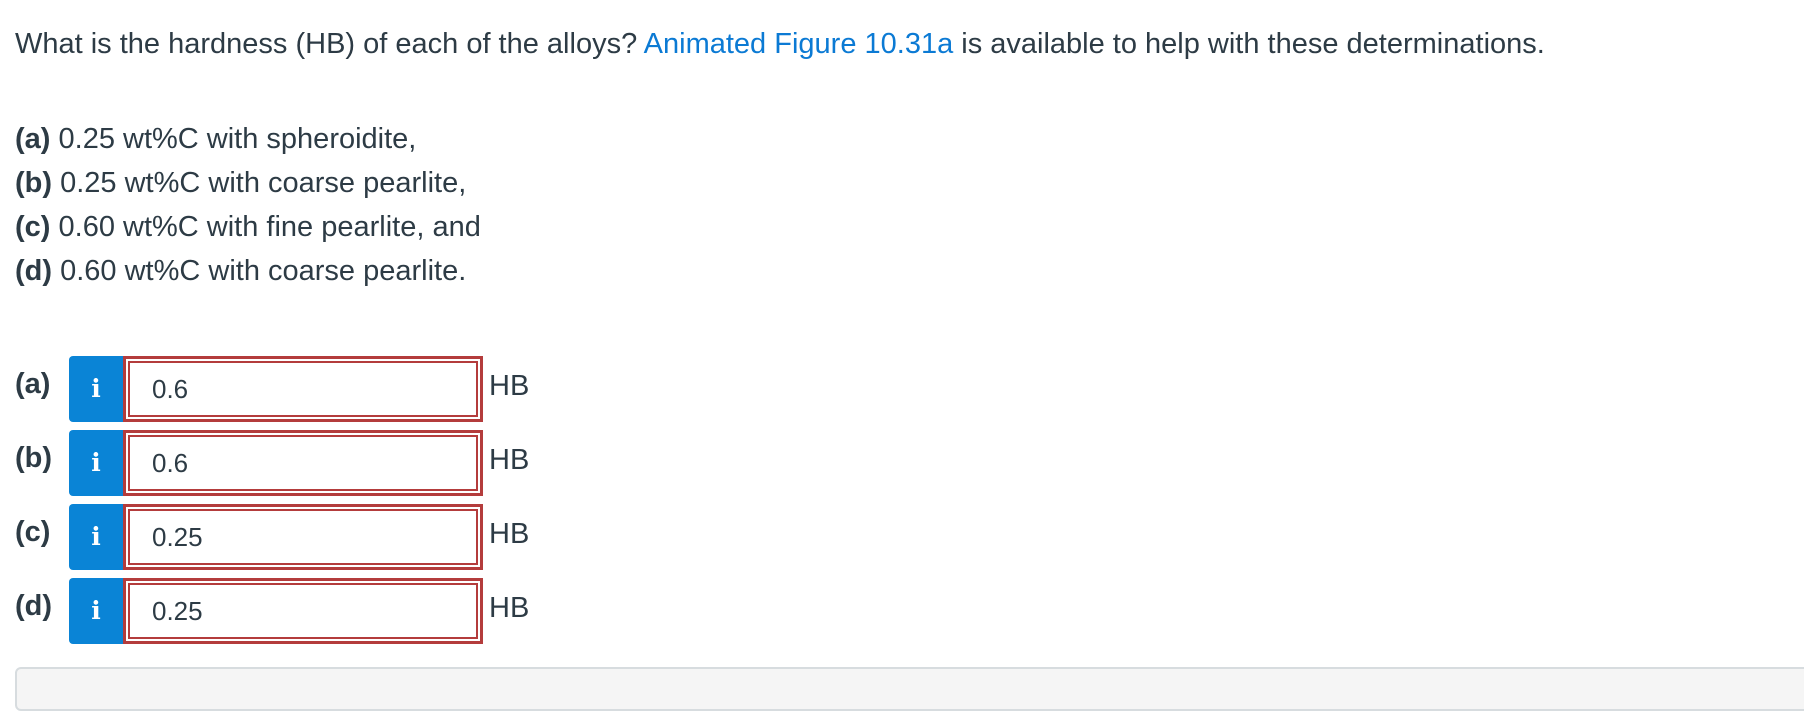  I want to click on part-label: (c), so click(33, 227).